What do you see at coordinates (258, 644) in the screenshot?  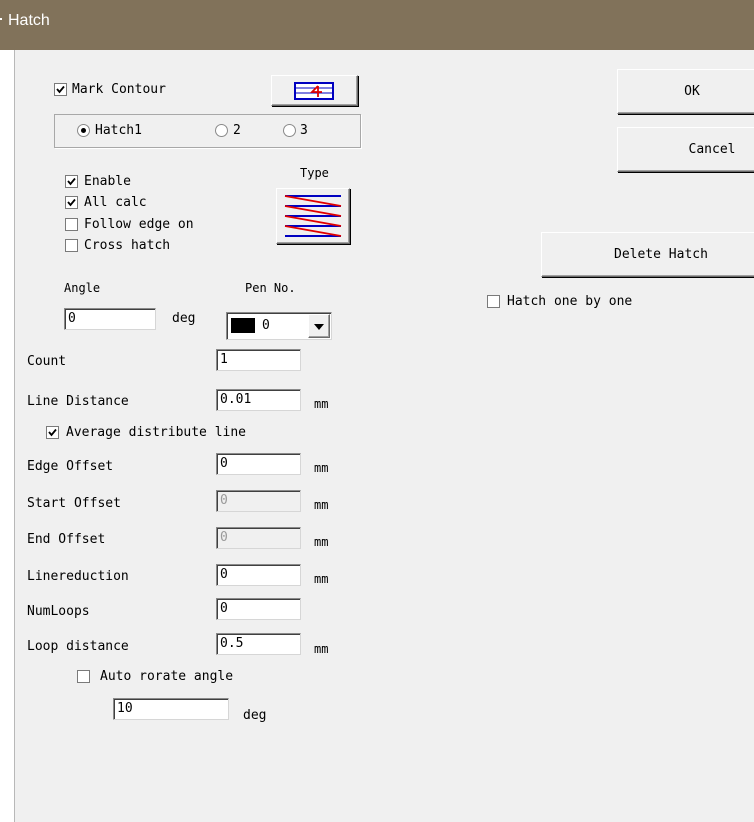 I see `loop-distance-input: 0.5` at bounding box center [258, 644].